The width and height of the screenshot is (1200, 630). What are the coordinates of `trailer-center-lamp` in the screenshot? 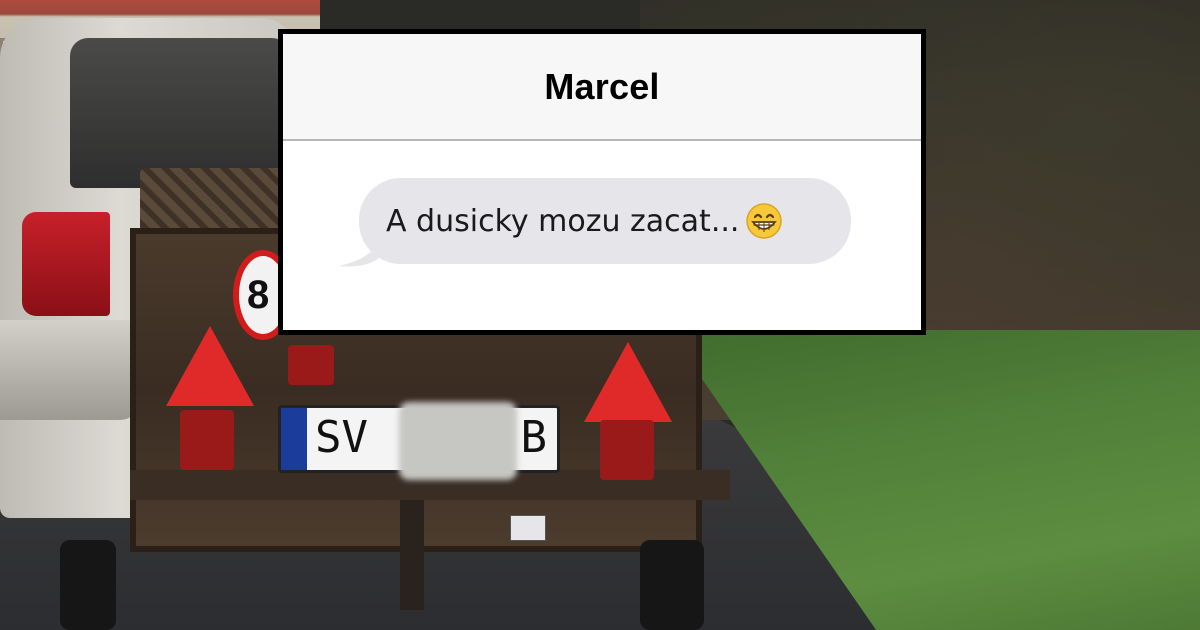 It's located at (311, 365).